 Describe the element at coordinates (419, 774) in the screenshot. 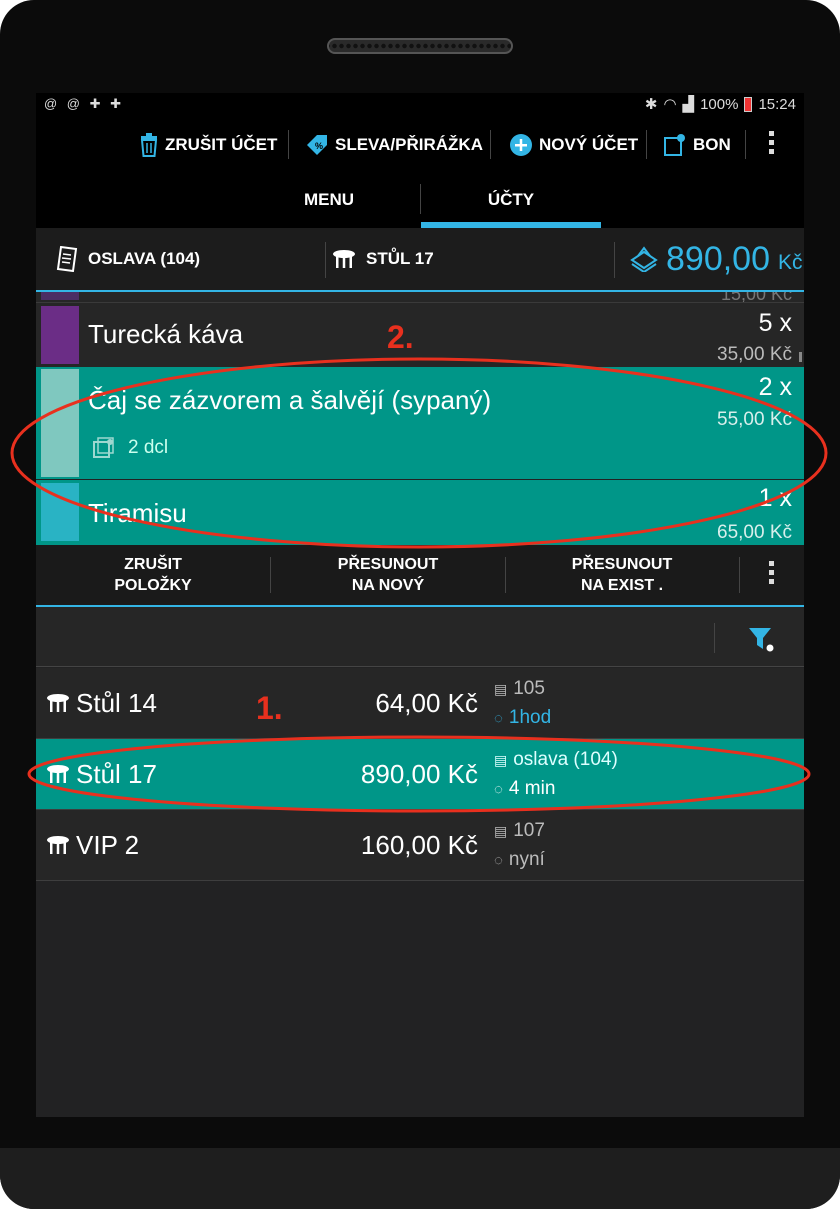

I see `annotation-ellipse-account` at that location.